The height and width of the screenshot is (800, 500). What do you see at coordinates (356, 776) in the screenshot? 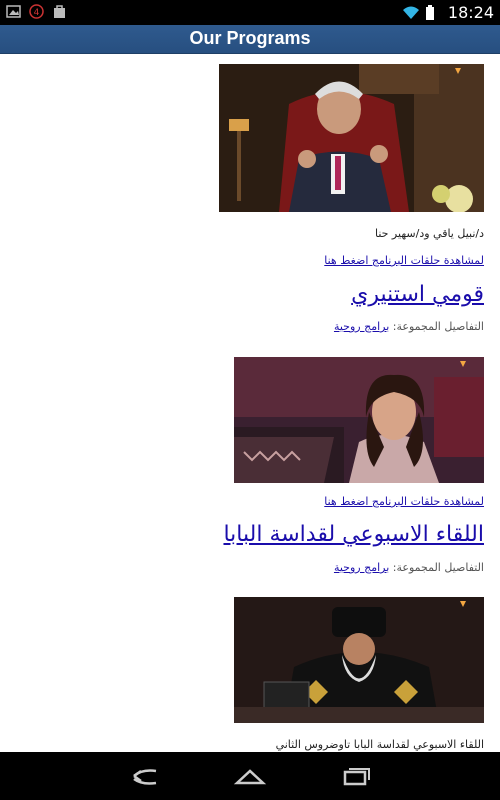
I see `recents-icon` at bounding box center [356, 776].